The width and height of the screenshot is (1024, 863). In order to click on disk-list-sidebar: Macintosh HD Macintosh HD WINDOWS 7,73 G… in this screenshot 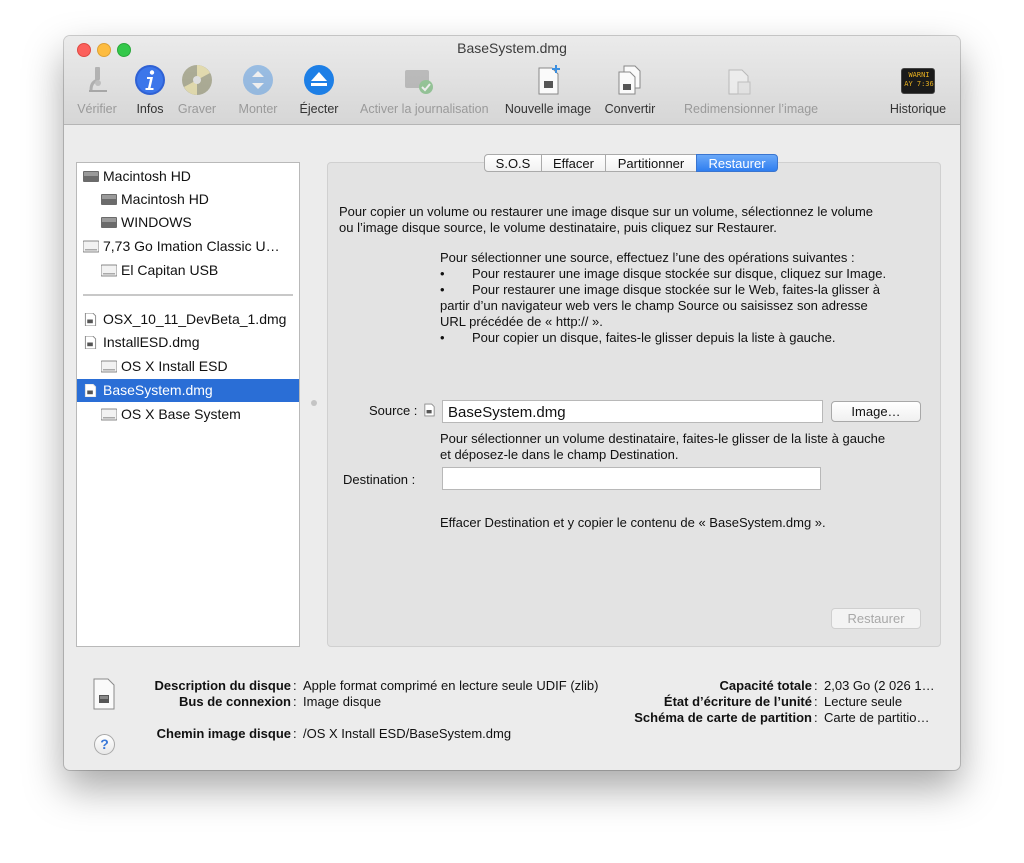, I will do `click(188, 404)`.